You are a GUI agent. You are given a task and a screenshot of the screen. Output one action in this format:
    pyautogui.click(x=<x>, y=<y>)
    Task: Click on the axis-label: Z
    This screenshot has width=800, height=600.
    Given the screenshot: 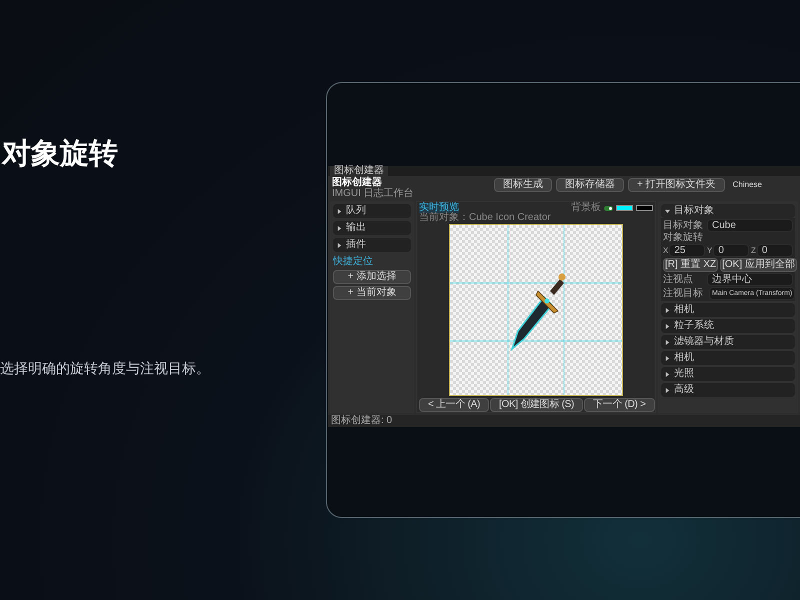 What is the action you would take?
    pyautogui.click(x=753, y=250)
    